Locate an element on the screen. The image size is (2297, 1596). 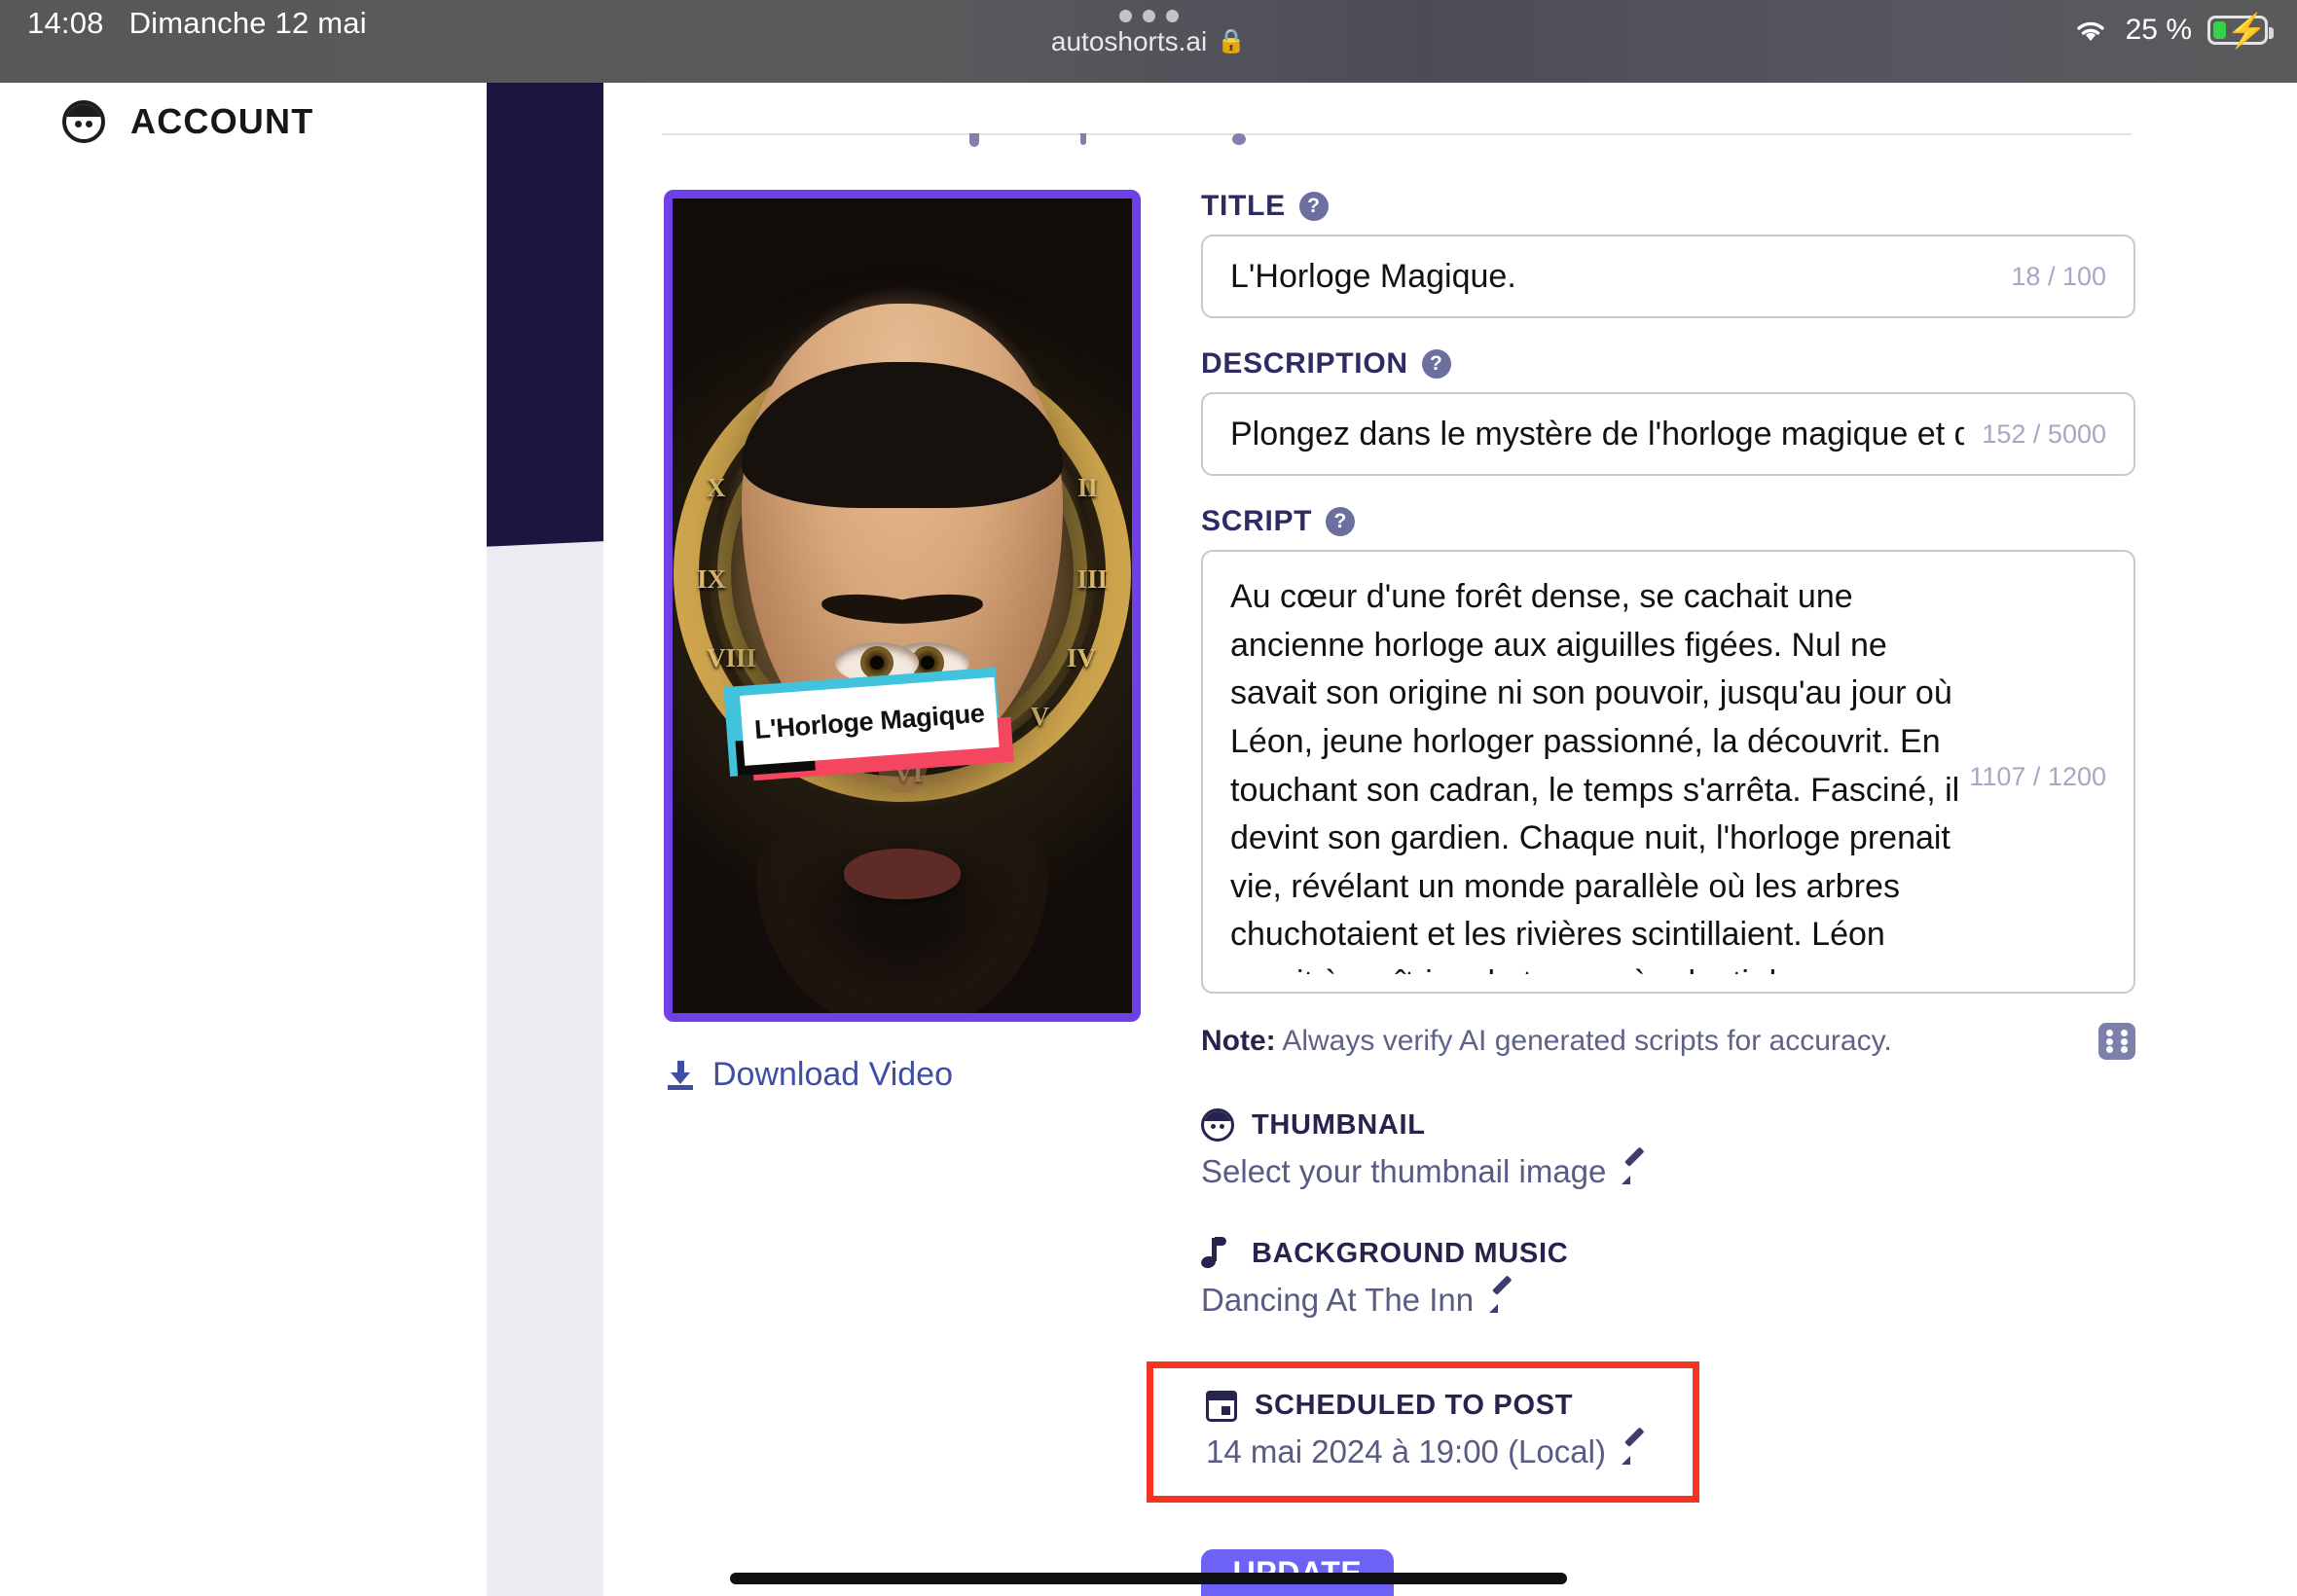
video-preview-player: XII III VI IX I II IV V VII VIII X XI is located at coordinates (902, 606).